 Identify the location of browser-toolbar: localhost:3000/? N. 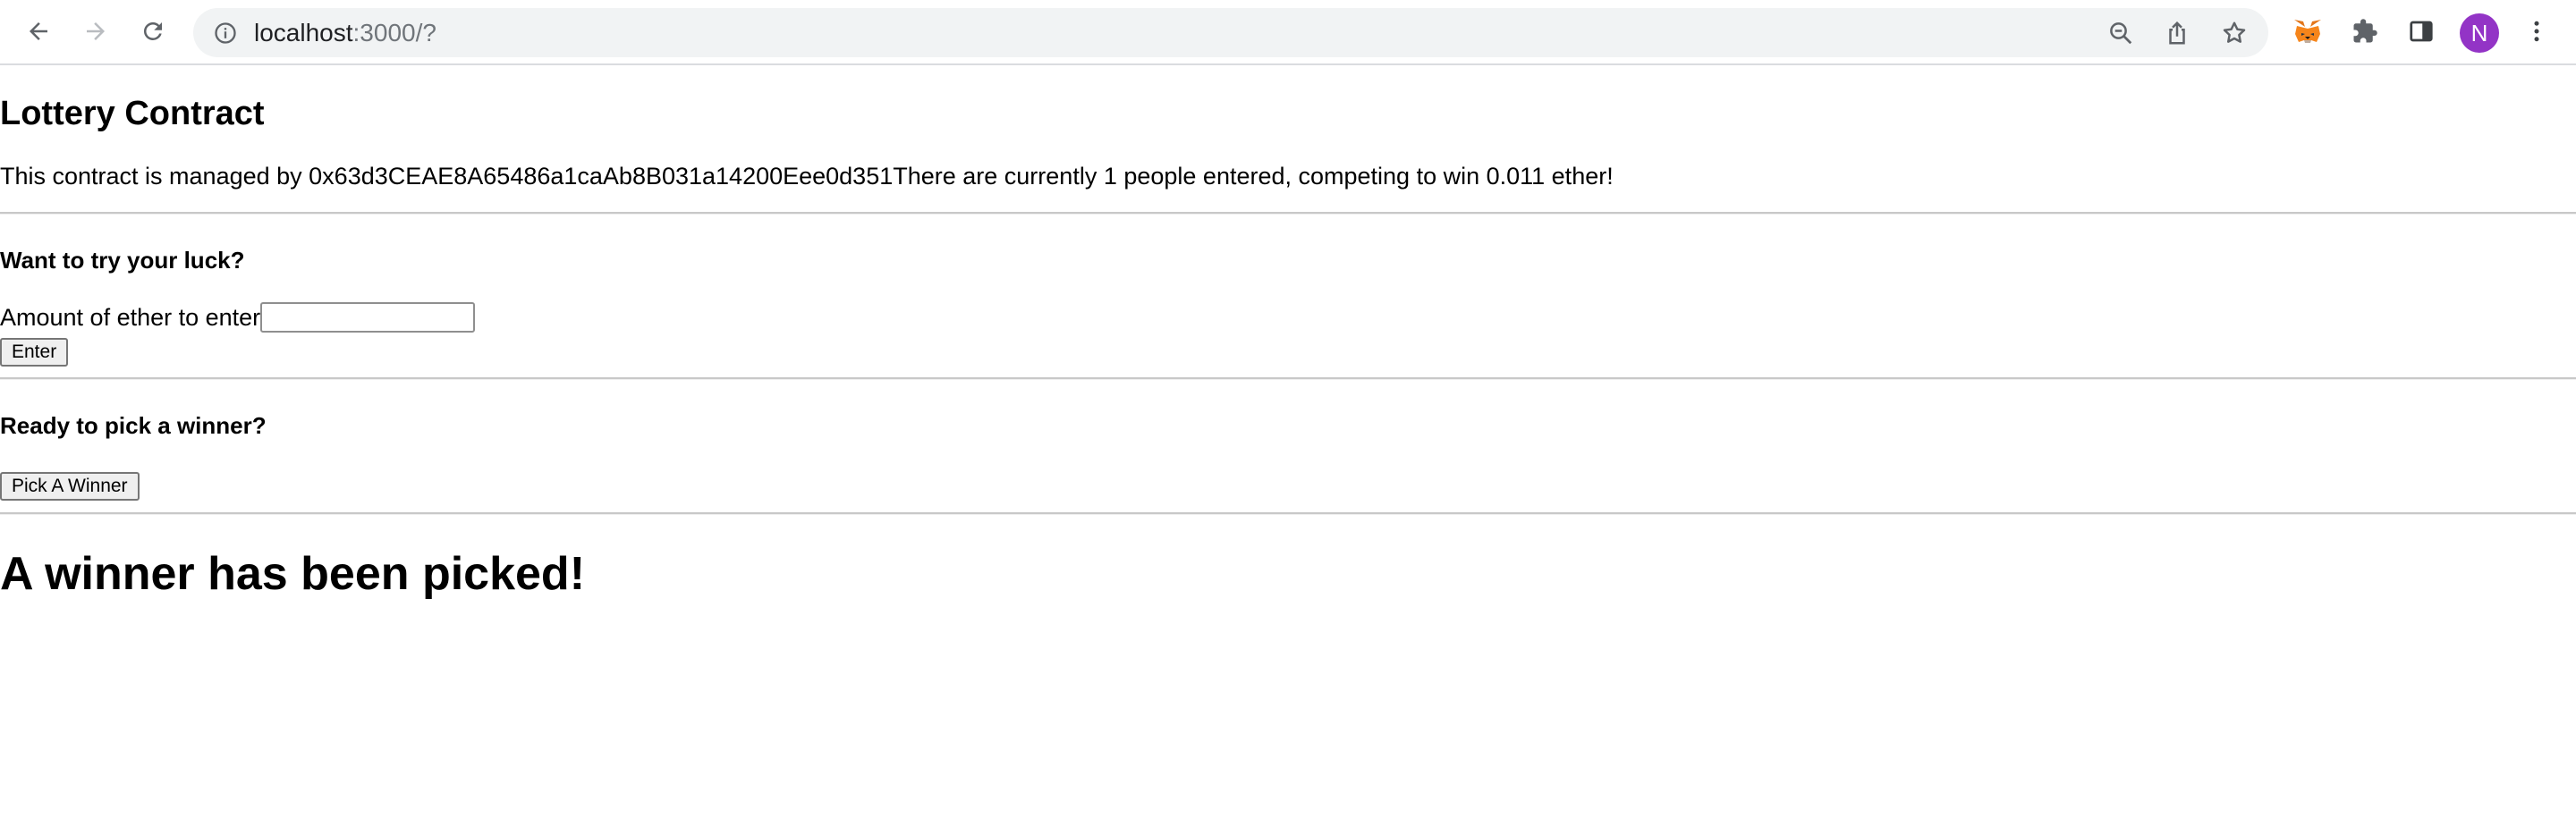
(1288, 32).